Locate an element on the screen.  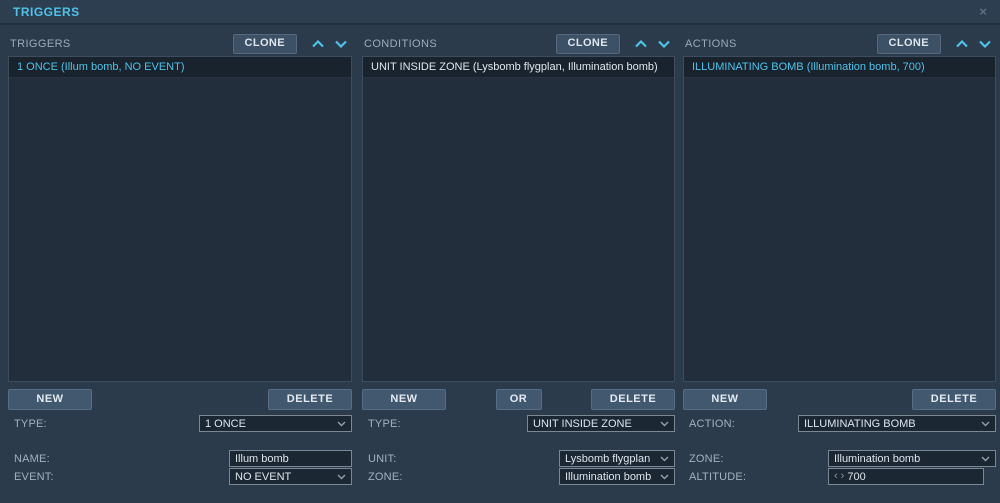
action-altitude-label: ALTITUDE: is located at coordinates (718, 476).